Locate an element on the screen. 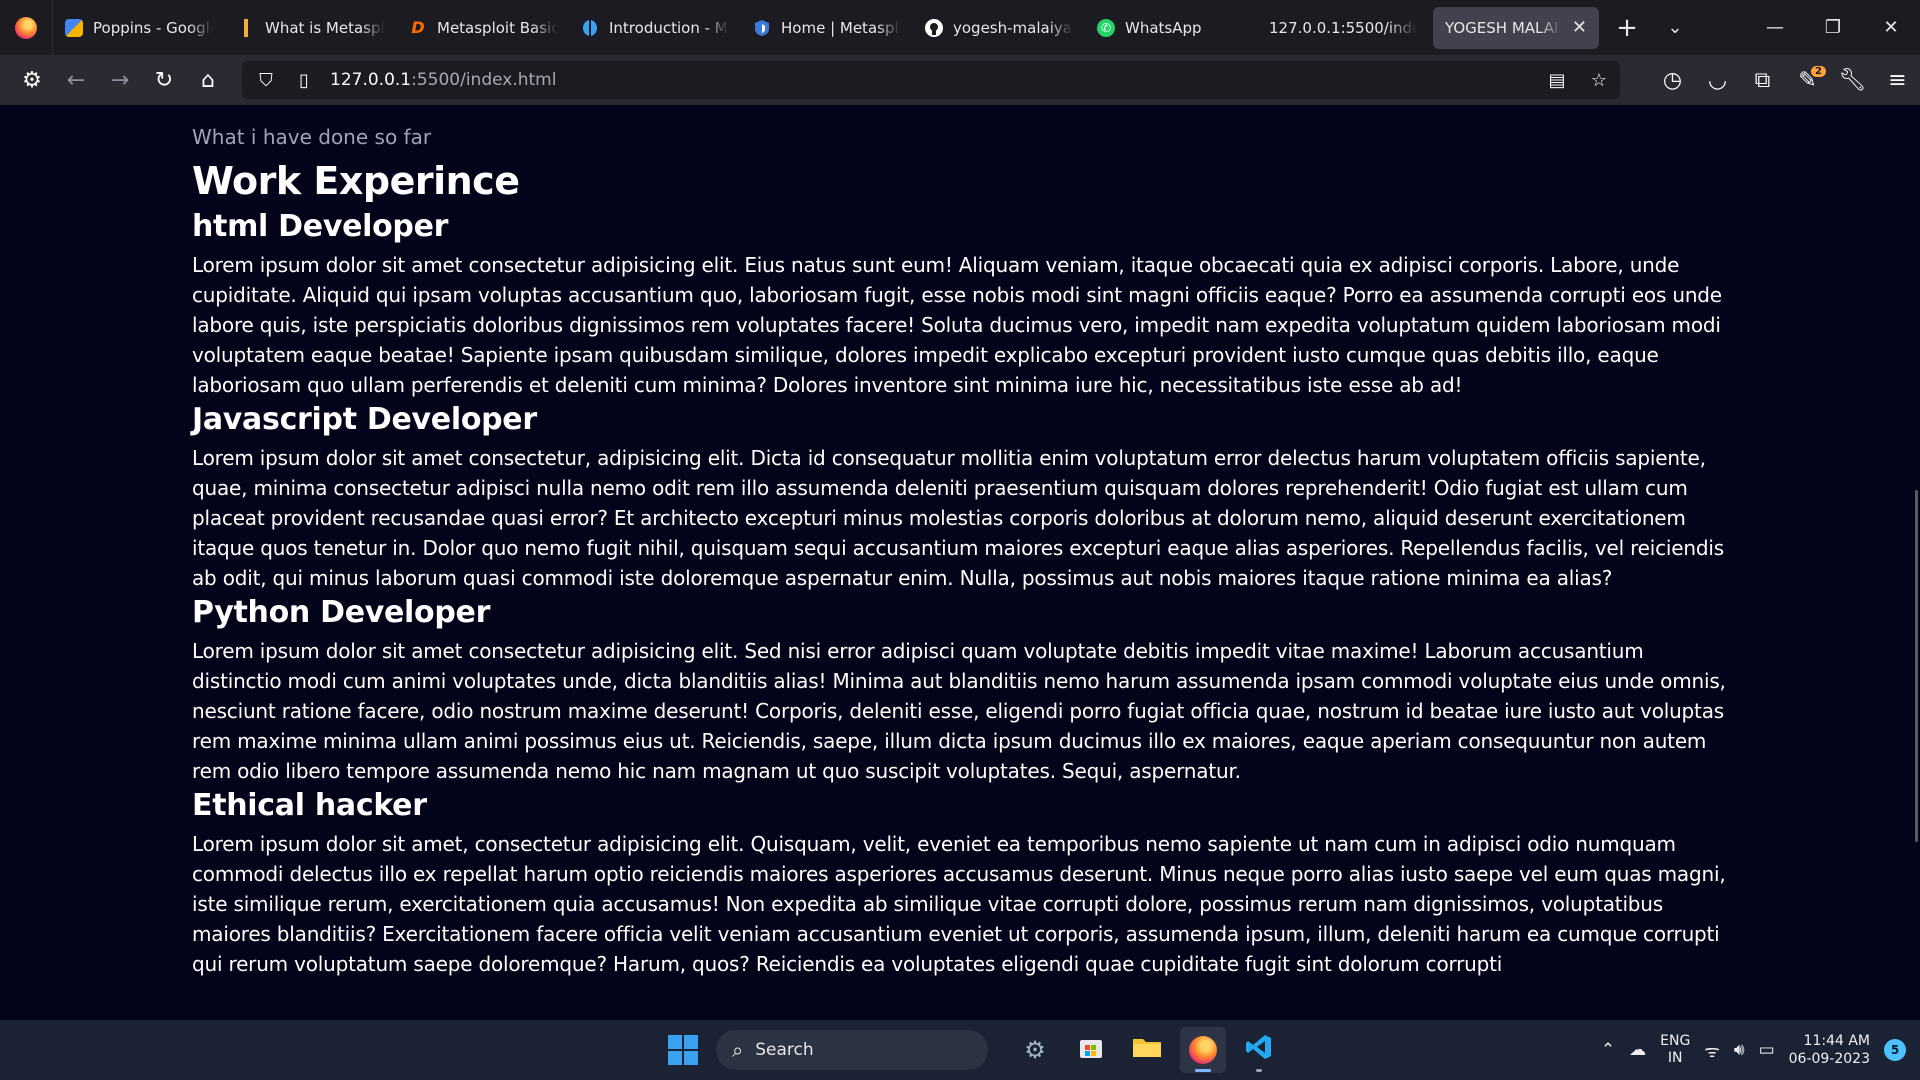  arrow-left-icon: ← is located at coordinates (76, 80).